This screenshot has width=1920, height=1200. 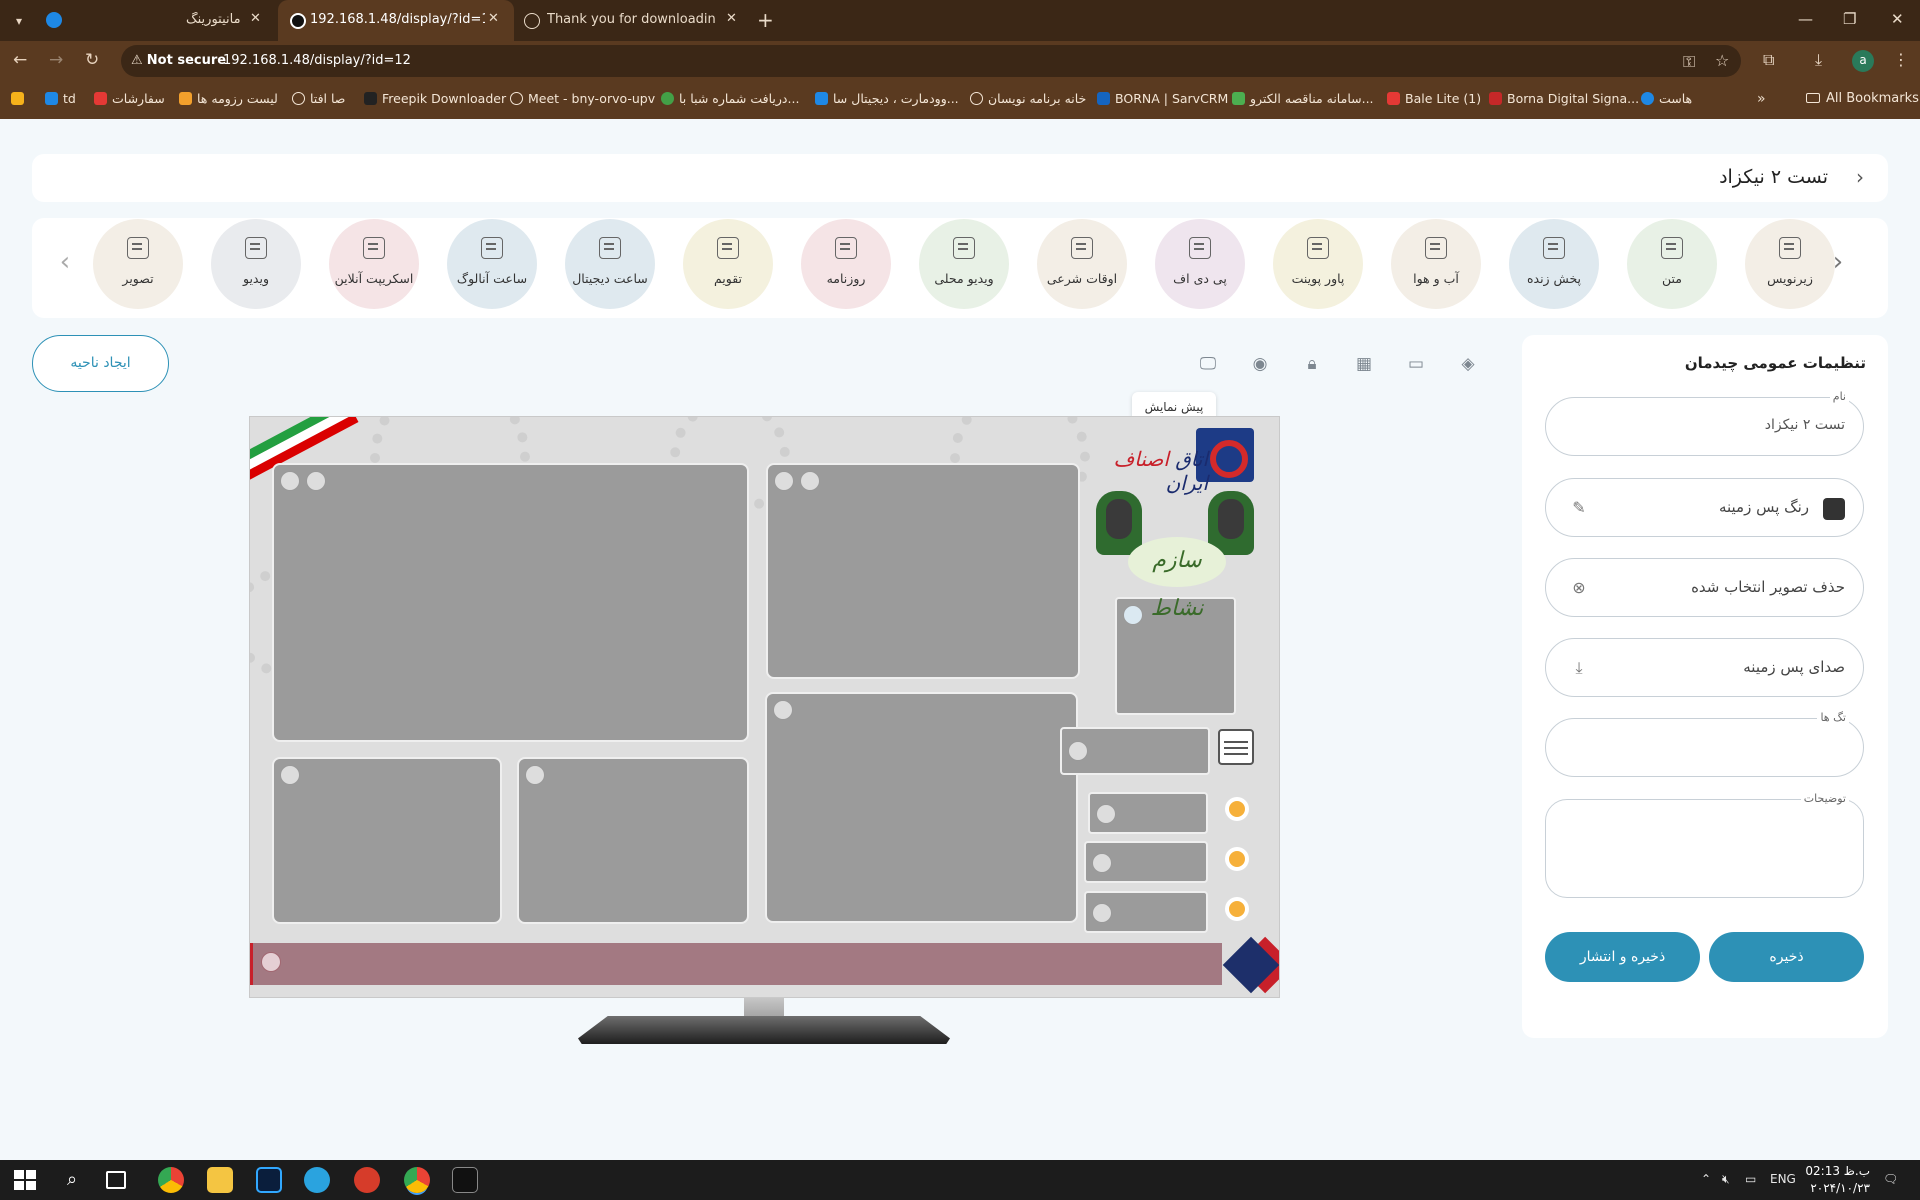 I want to click on forward-icon: →, so click(x=56, y=60).